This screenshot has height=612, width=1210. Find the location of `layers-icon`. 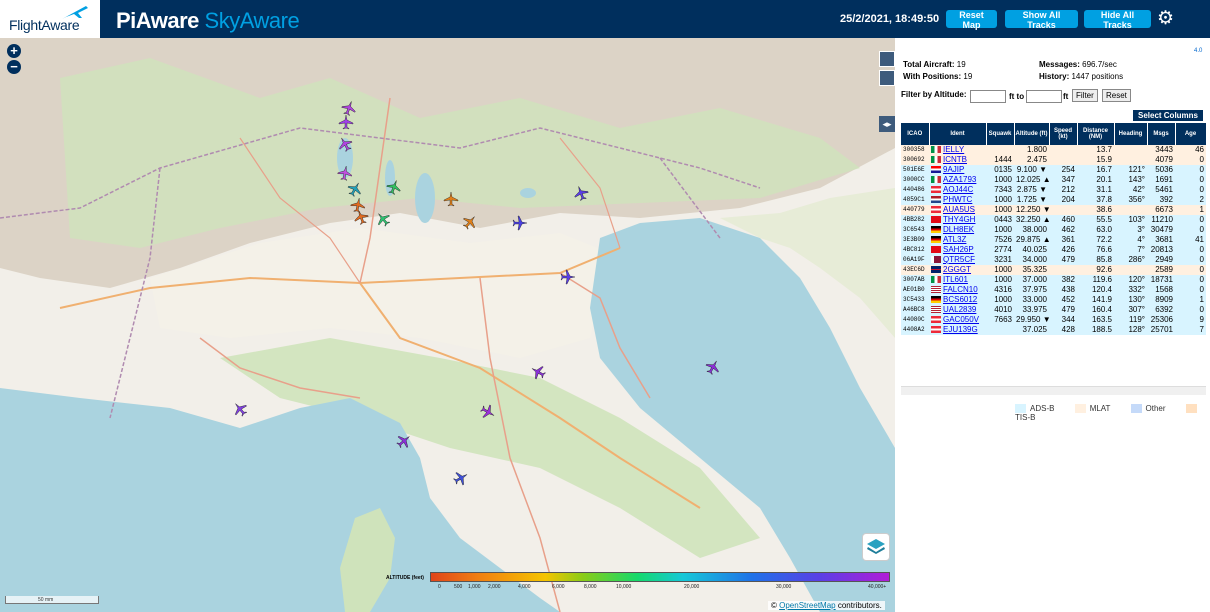

layers-icon is located at coordinates (876, 547).